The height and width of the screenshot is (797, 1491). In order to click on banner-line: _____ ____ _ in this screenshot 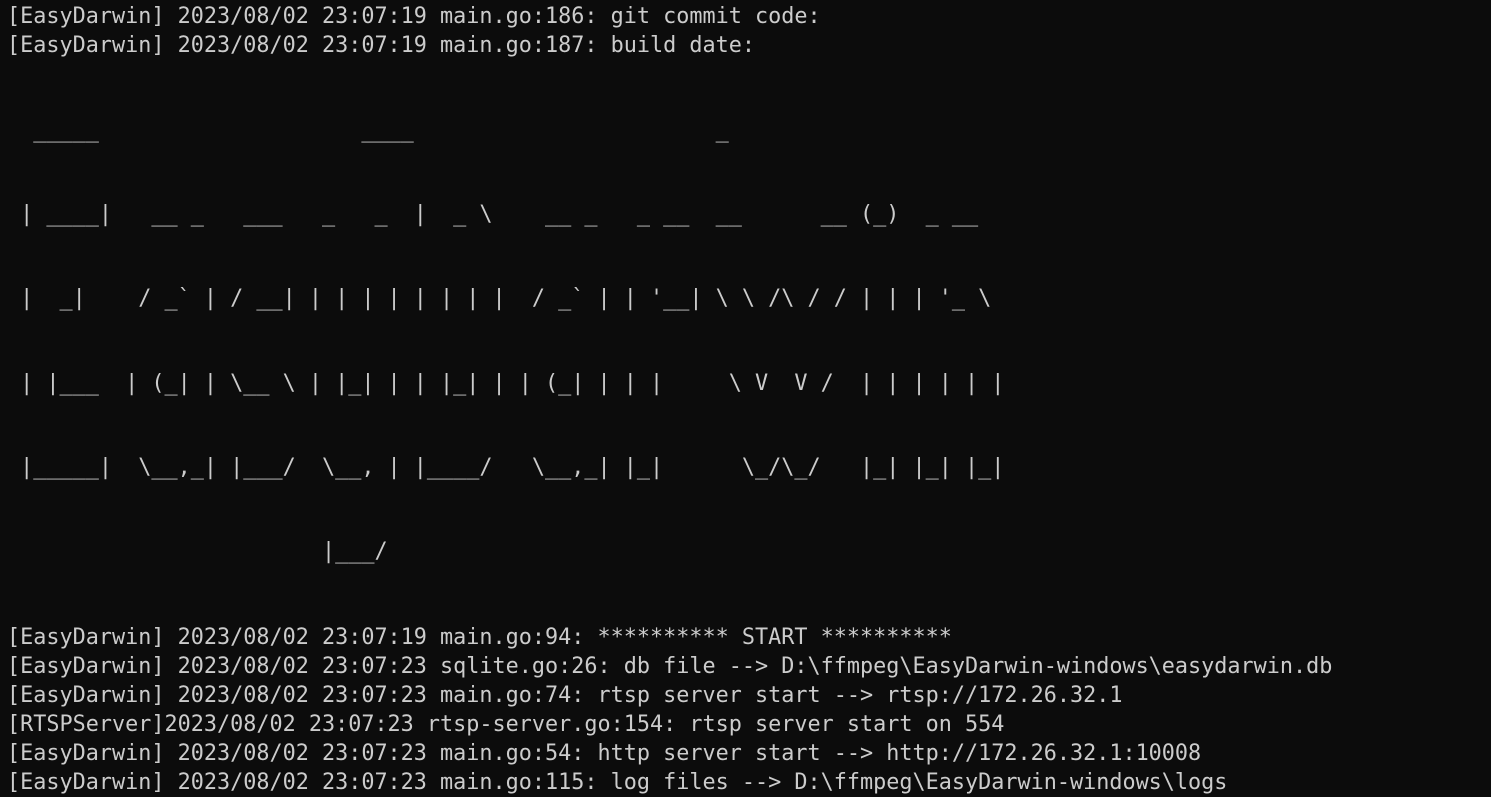, I will do `click(368, 130)`.